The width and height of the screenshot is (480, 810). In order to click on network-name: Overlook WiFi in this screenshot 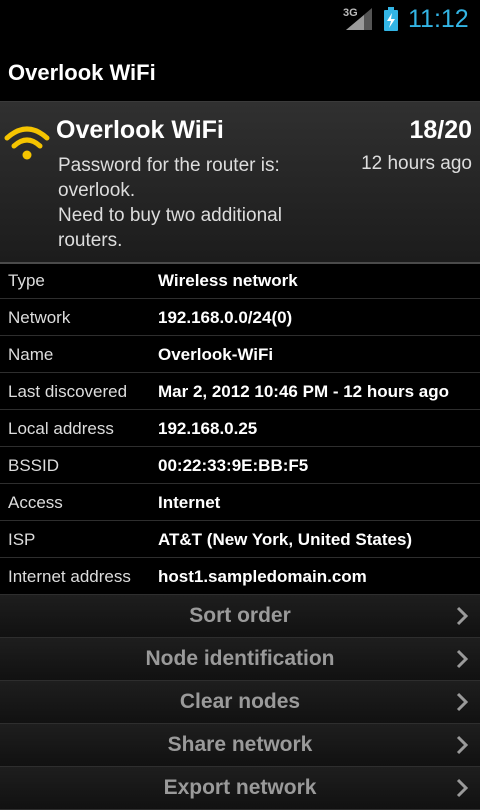, I will do `click(140, 130)`.